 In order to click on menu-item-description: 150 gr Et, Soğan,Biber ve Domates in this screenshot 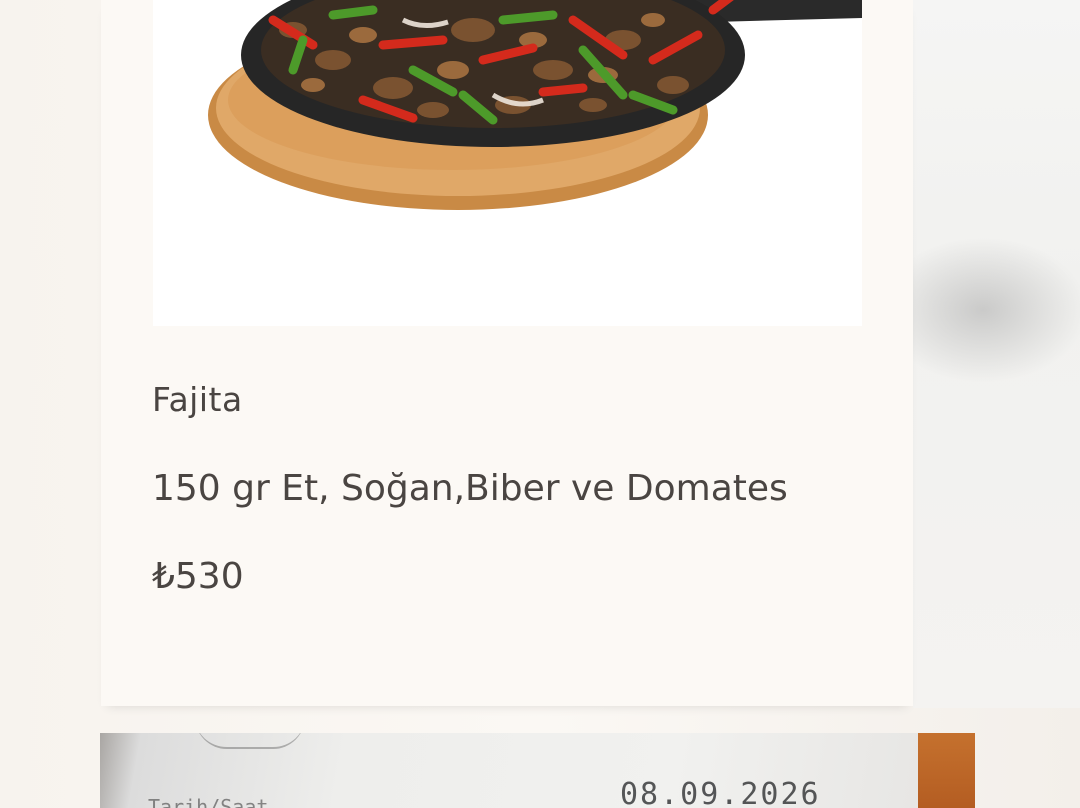, I will do `click(470, 488)`.